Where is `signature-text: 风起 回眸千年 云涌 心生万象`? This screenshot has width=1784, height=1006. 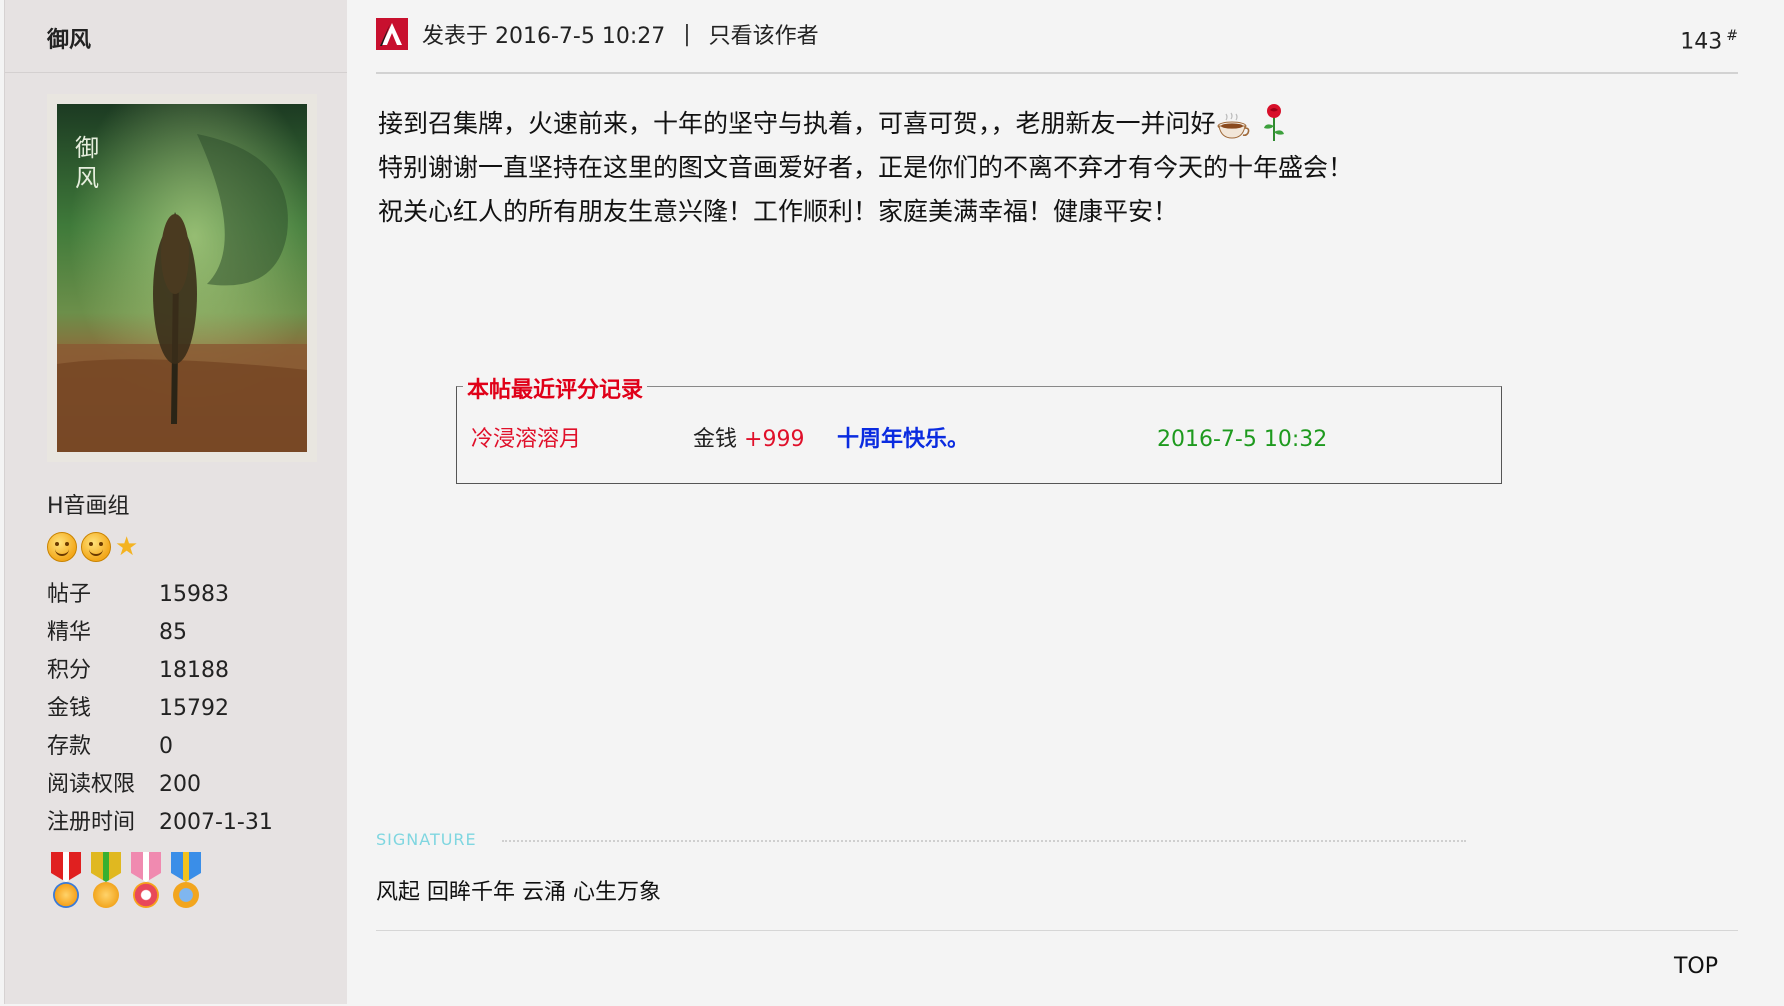
signature-text: 风起 回眸千年 云涌 心生万象 is located at coordinates (518, 892).